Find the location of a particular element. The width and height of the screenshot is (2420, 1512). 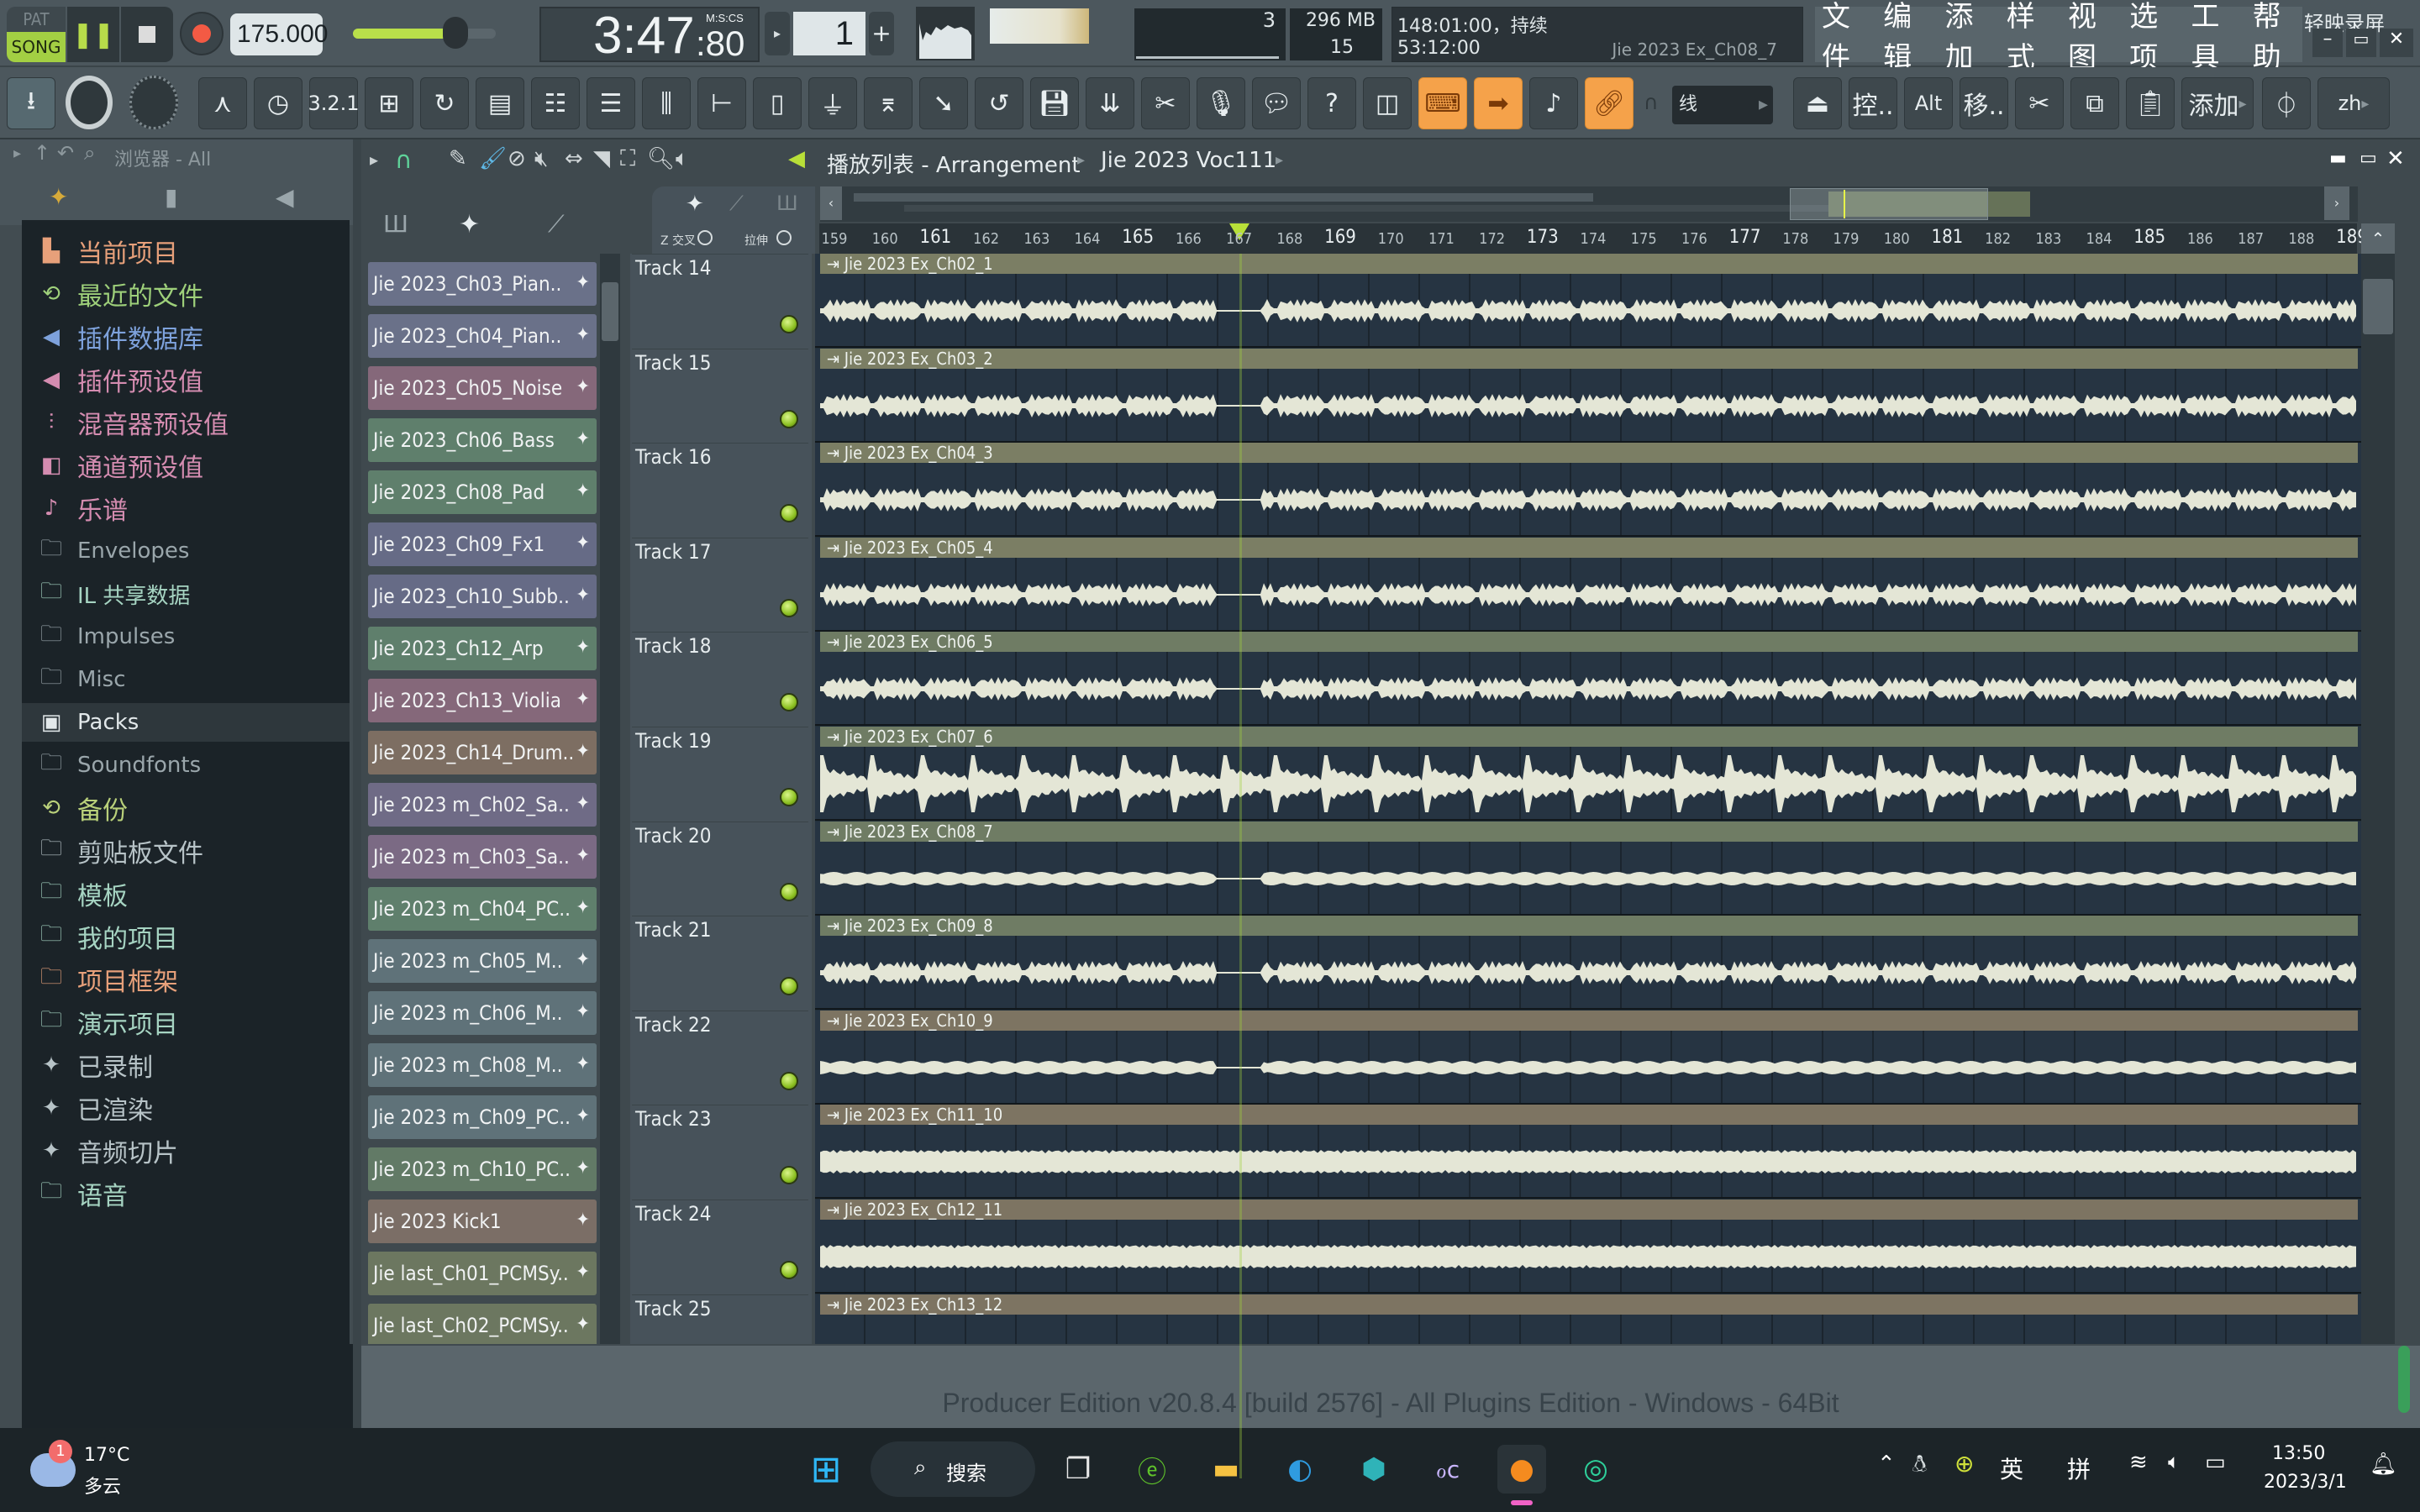

task-view-button: ❐ is located at coordinates (1078, 1469).